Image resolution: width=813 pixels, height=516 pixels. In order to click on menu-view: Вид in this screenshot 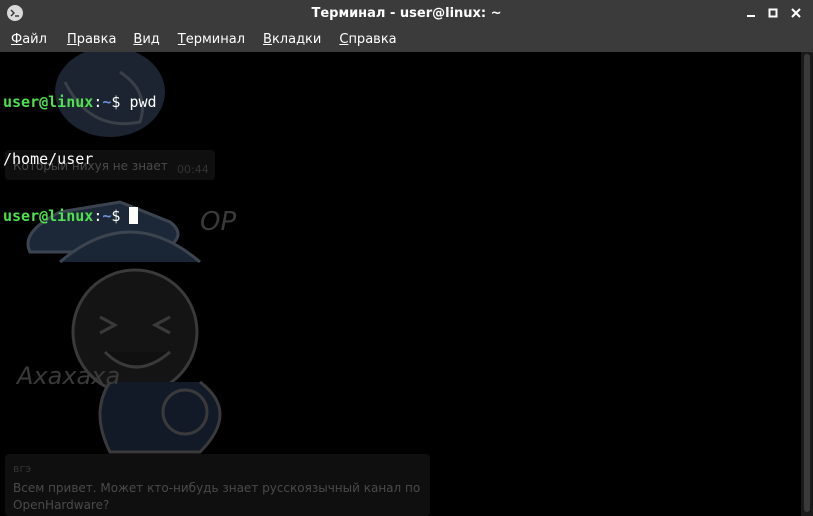, I will do `click(146, 39)`.